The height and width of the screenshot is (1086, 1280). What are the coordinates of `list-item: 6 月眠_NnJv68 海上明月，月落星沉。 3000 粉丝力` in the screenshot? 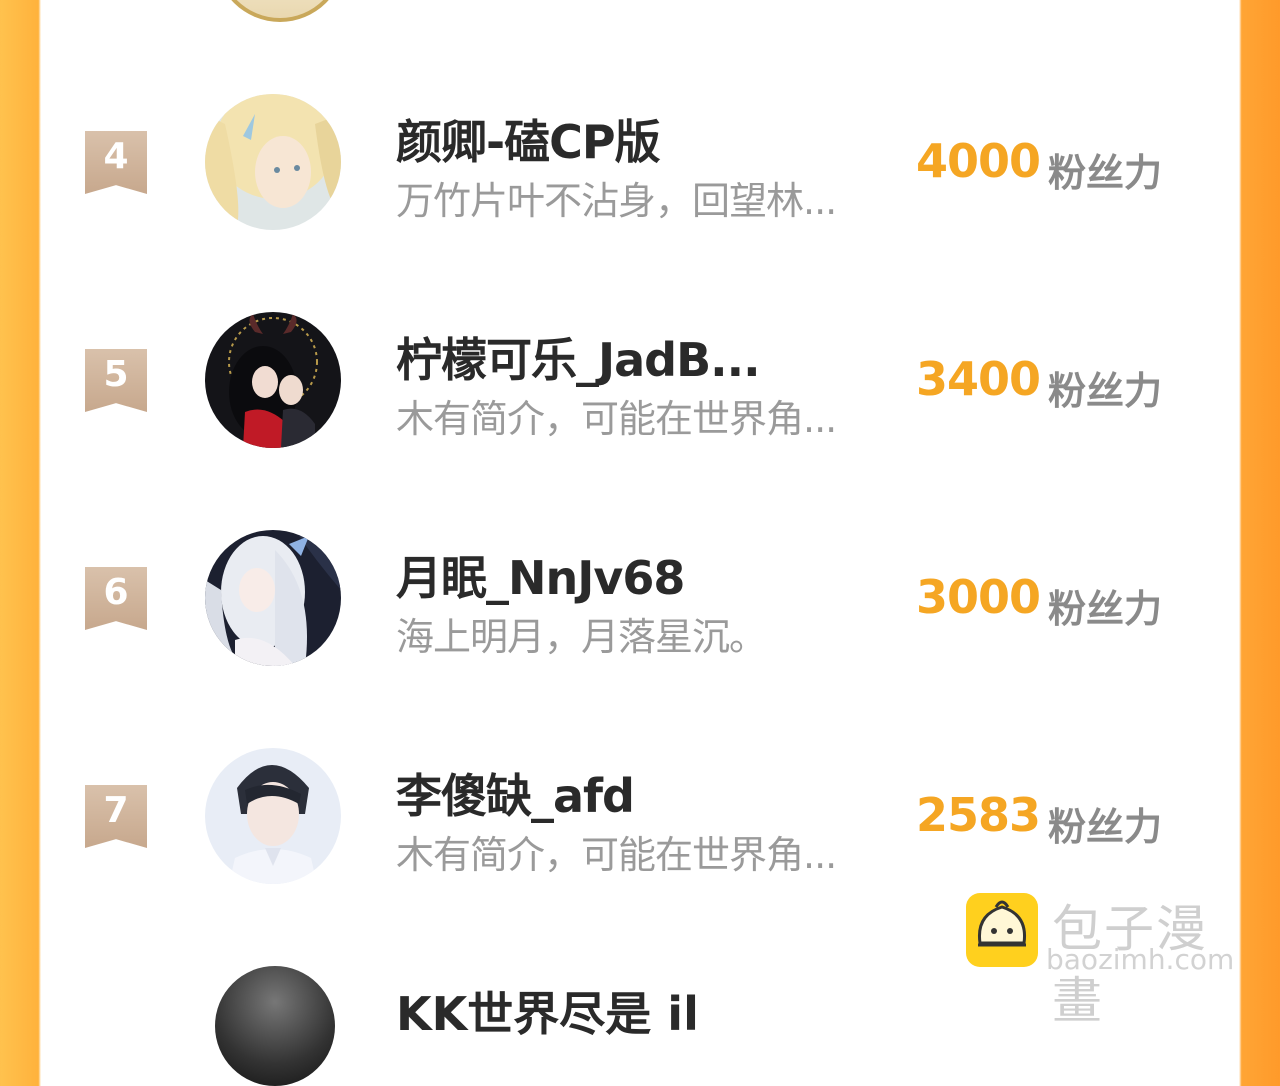 It's located at (640, 600).